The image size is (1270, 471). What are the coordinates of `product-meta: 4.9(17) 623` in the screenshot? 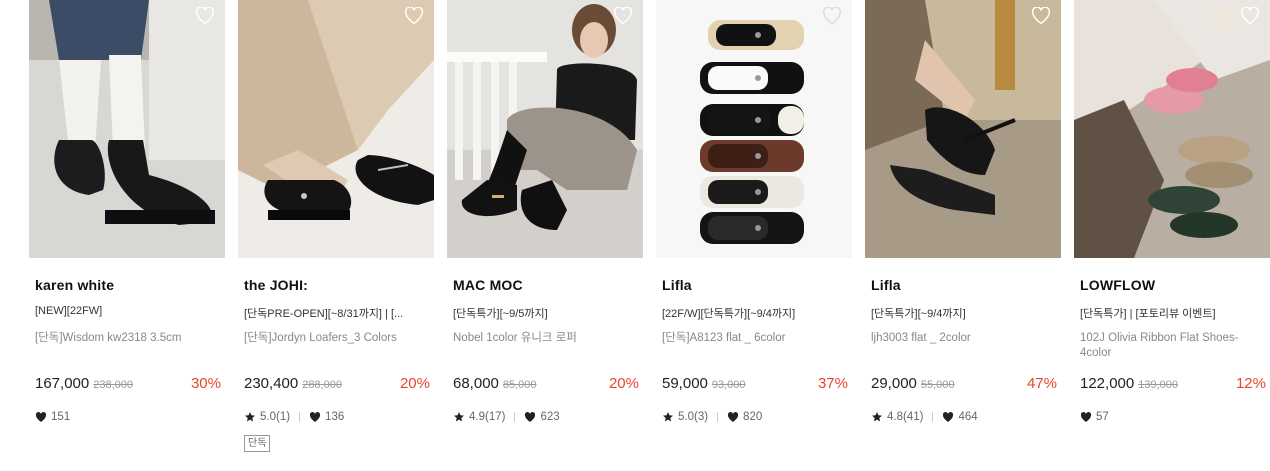 It's located at (506, 417).